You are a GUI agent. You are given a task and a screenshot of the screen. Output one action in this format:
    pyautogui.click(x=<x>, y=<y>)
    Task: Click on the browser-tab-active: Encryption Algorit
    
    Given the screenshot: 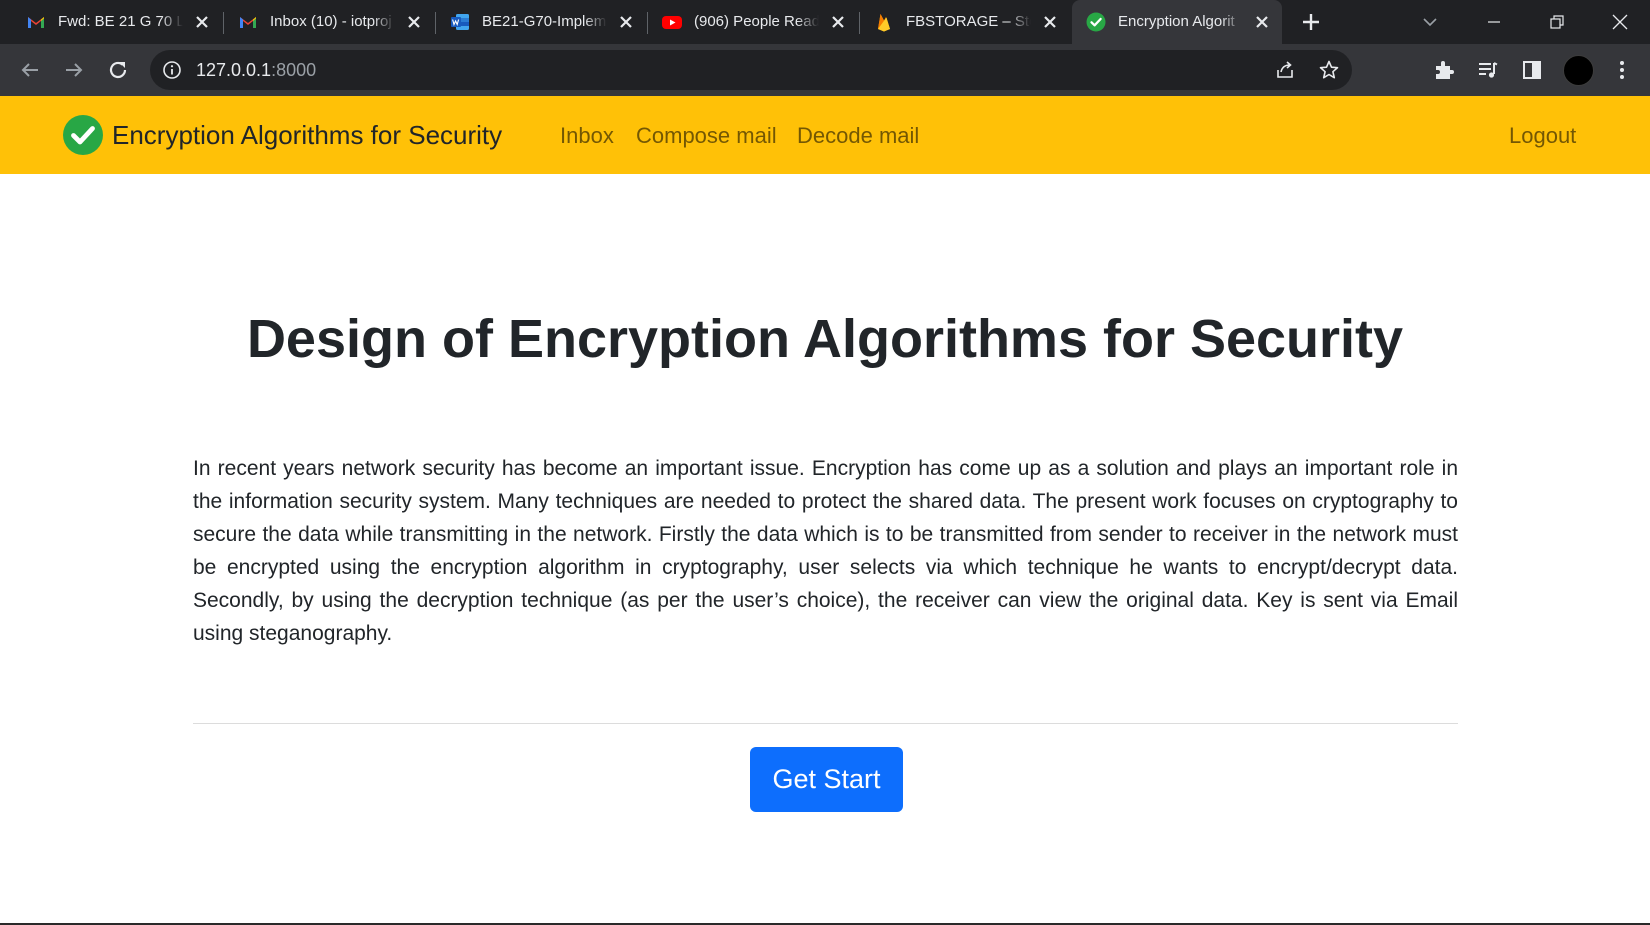 What is the action you would take?
    pyautogui.click(x=1177, y=22)
    